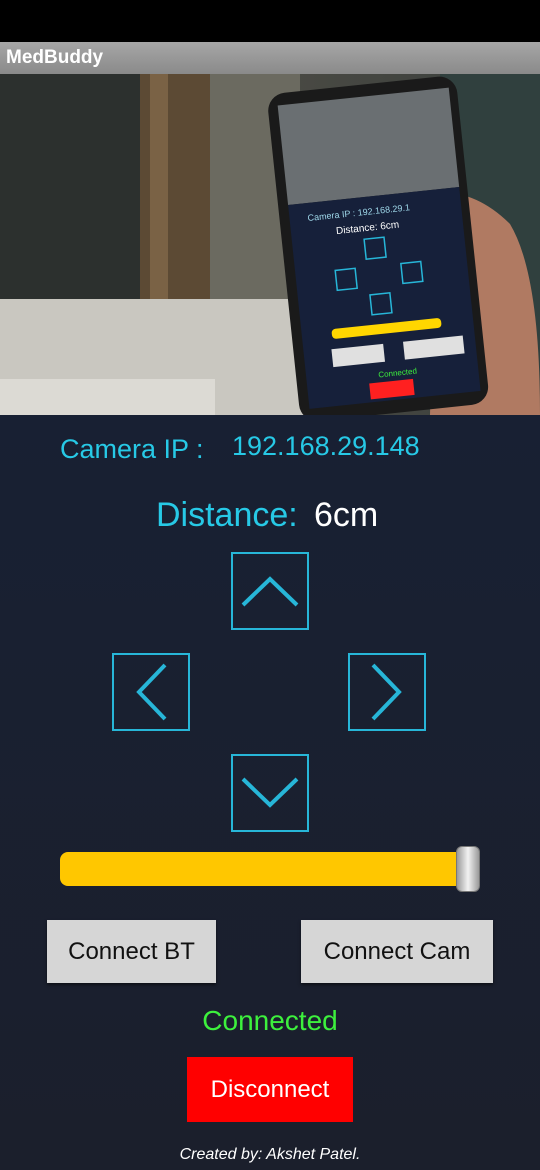 The width and height of the screenshot is (540, 1170). What do you see at coordinates (270, 1089) in the screenshot?
I see `disconnect-button: Disconnect` at bounding box center [270, 1089].